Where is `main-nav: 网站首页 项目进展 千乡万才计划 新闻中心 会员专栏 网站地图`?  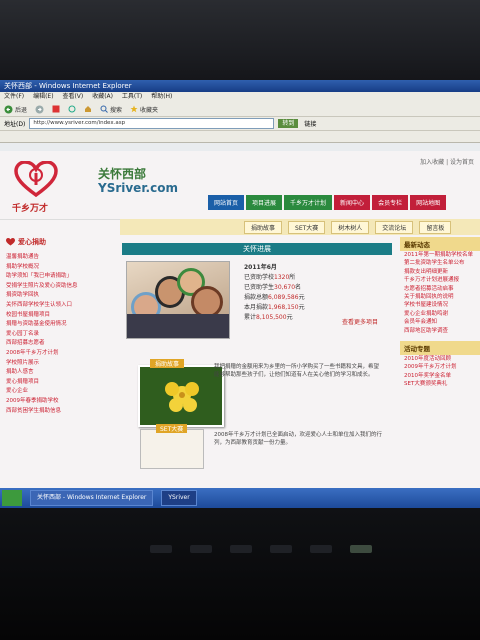 main-nav: 网站首页 项目进展 千乡万才计划 新闻中心 会员专栏 网站地图 is located at coordinates (327, 202).